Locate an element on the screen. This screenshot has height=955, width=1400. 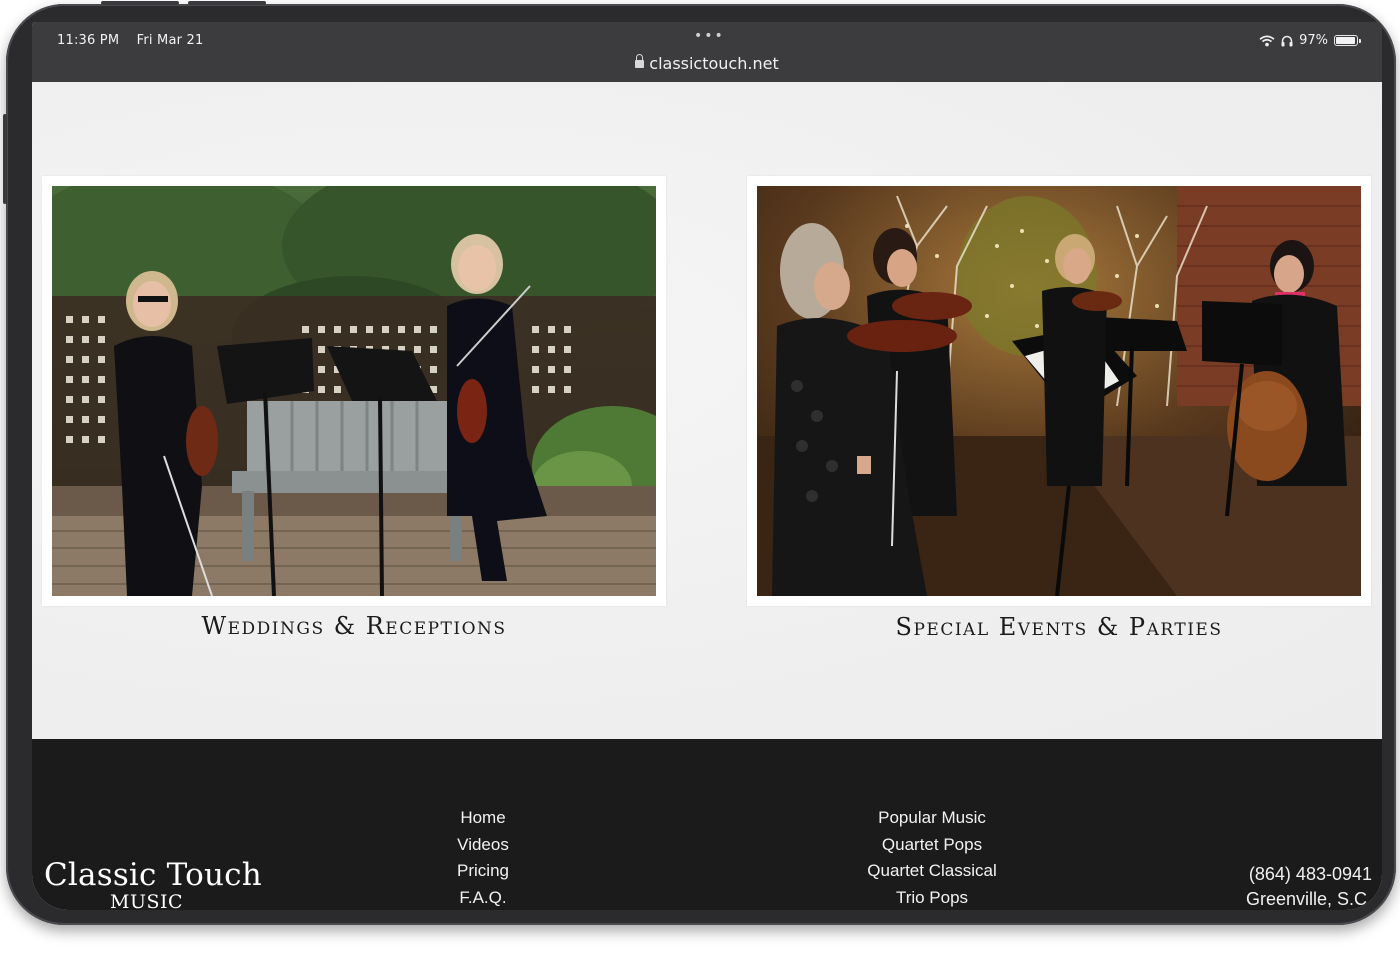
weddings-caption: Weddings & Receptions is located at coordinates (354, 626).